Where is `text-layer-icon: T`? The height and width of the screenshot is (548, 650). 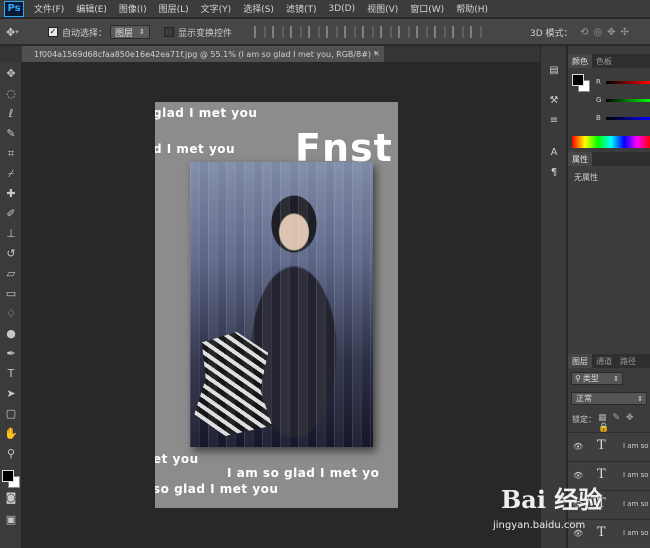 text-layer-icon: T is located at coordinates (601, 445).